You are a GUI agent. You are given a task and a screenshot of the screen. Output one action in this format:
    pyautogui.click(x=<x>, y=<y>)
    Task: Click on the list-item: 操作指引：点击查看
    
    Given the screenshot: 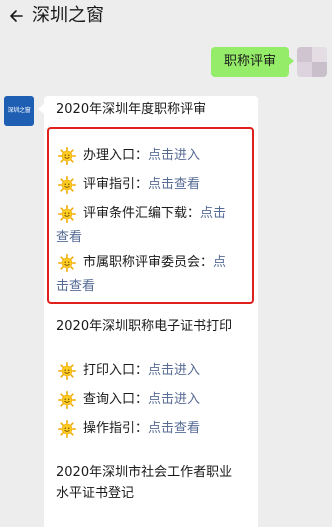 What is the action you would take?
    pyautogui.click(x=142, y=428)
    